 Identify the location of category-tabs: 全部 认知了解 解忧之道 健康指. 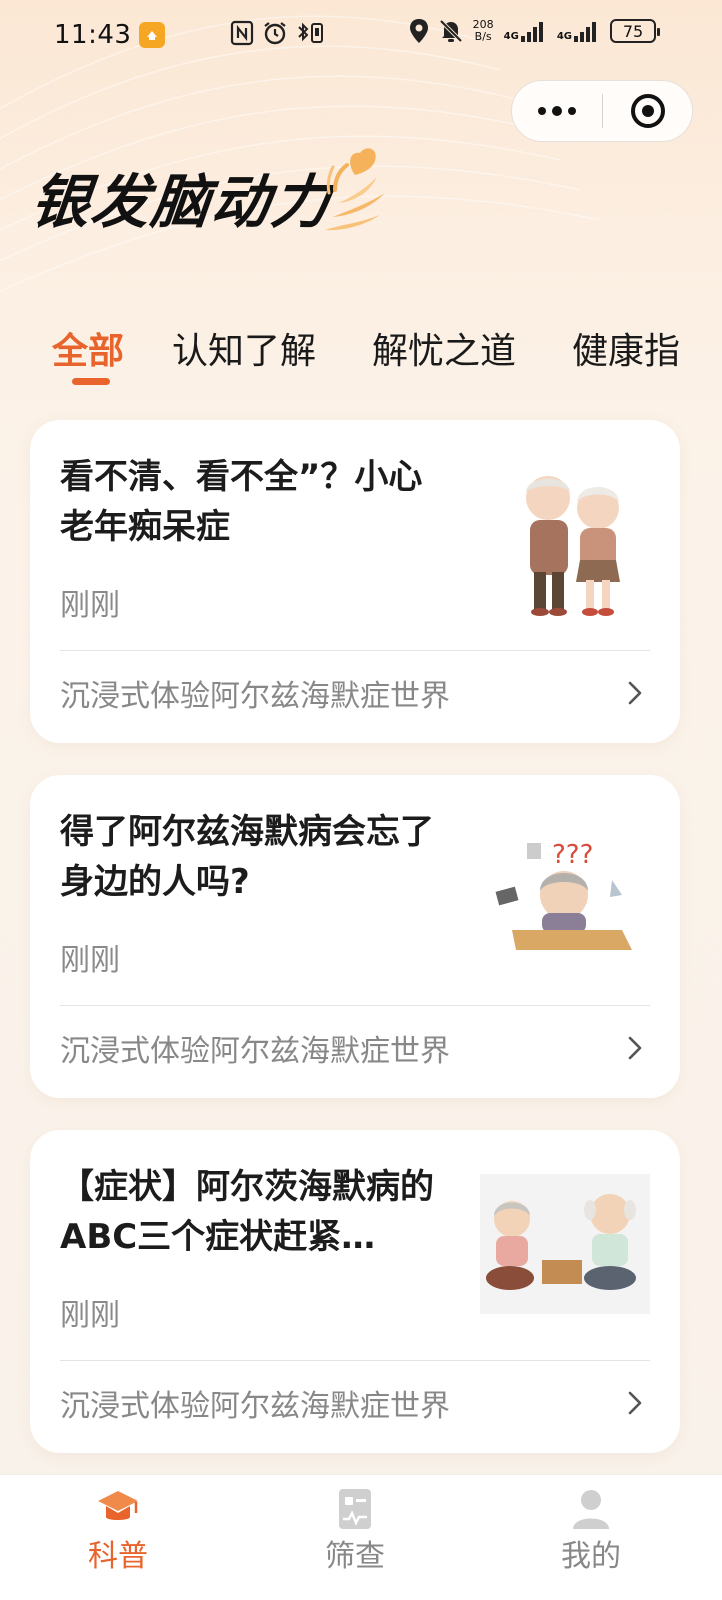
(361, 357).